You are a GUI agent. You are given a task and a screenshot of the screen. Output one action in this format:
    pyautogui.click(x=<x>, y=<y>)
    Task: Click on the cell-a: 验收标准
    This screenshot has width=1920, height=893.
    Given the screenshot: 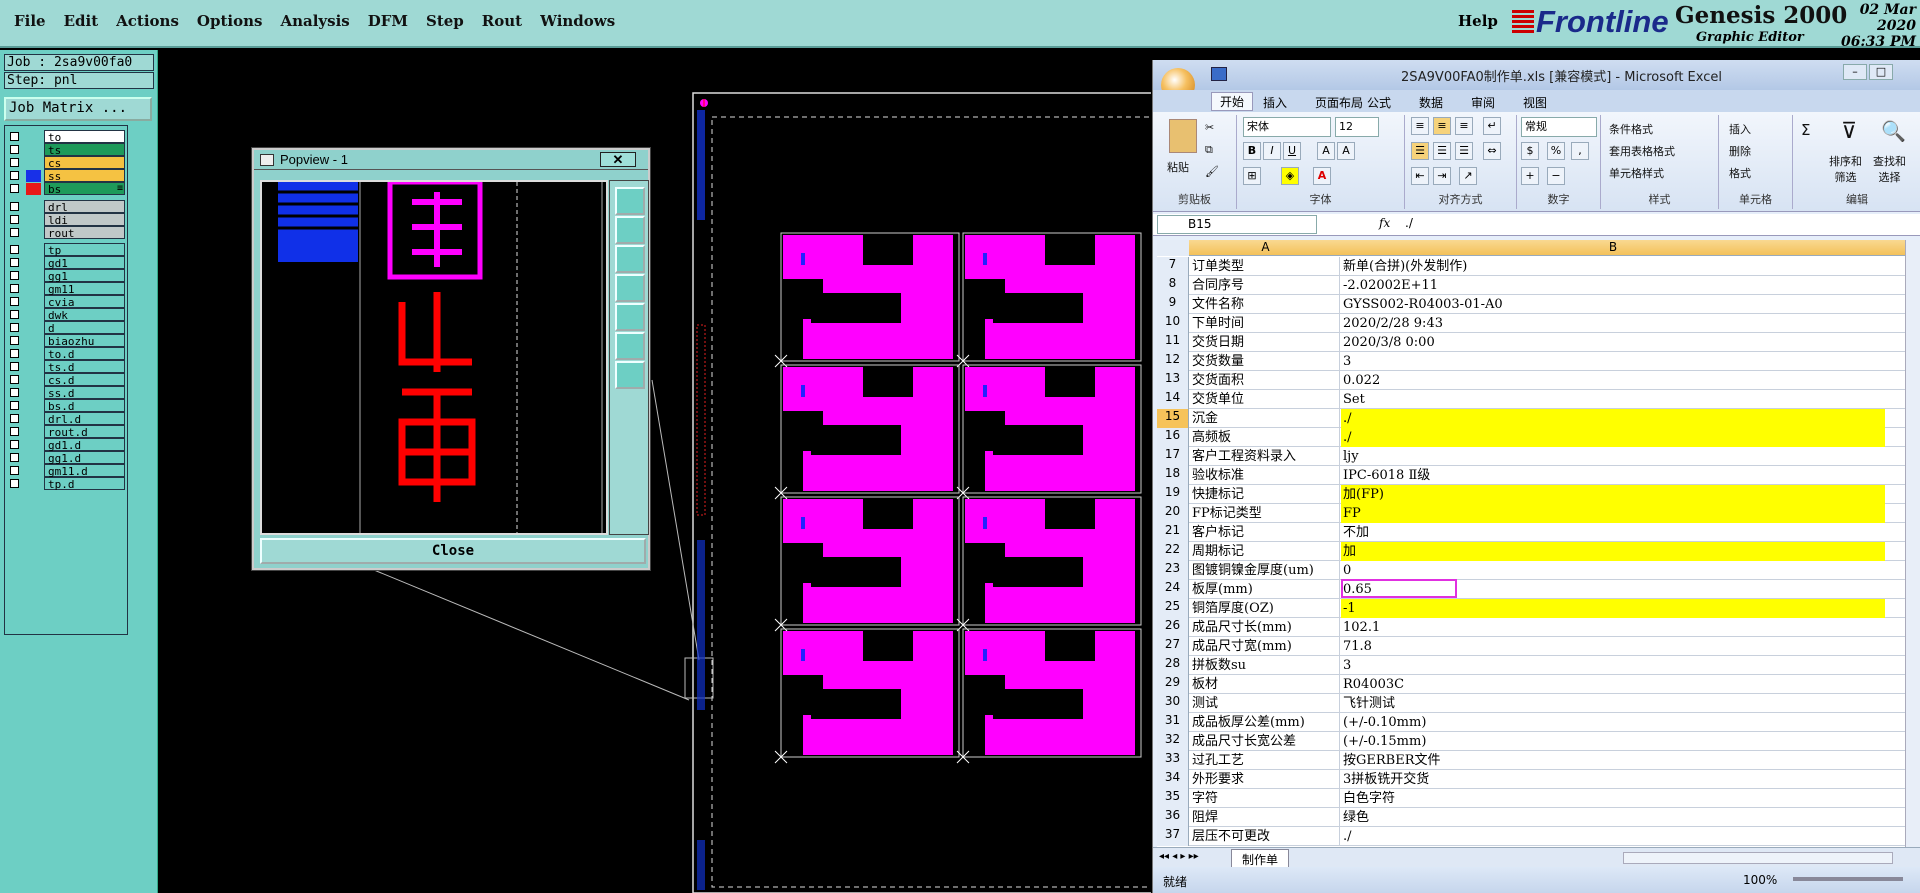 What is the action you would take?
    pyautogui.click(x=1265, y=475)
    